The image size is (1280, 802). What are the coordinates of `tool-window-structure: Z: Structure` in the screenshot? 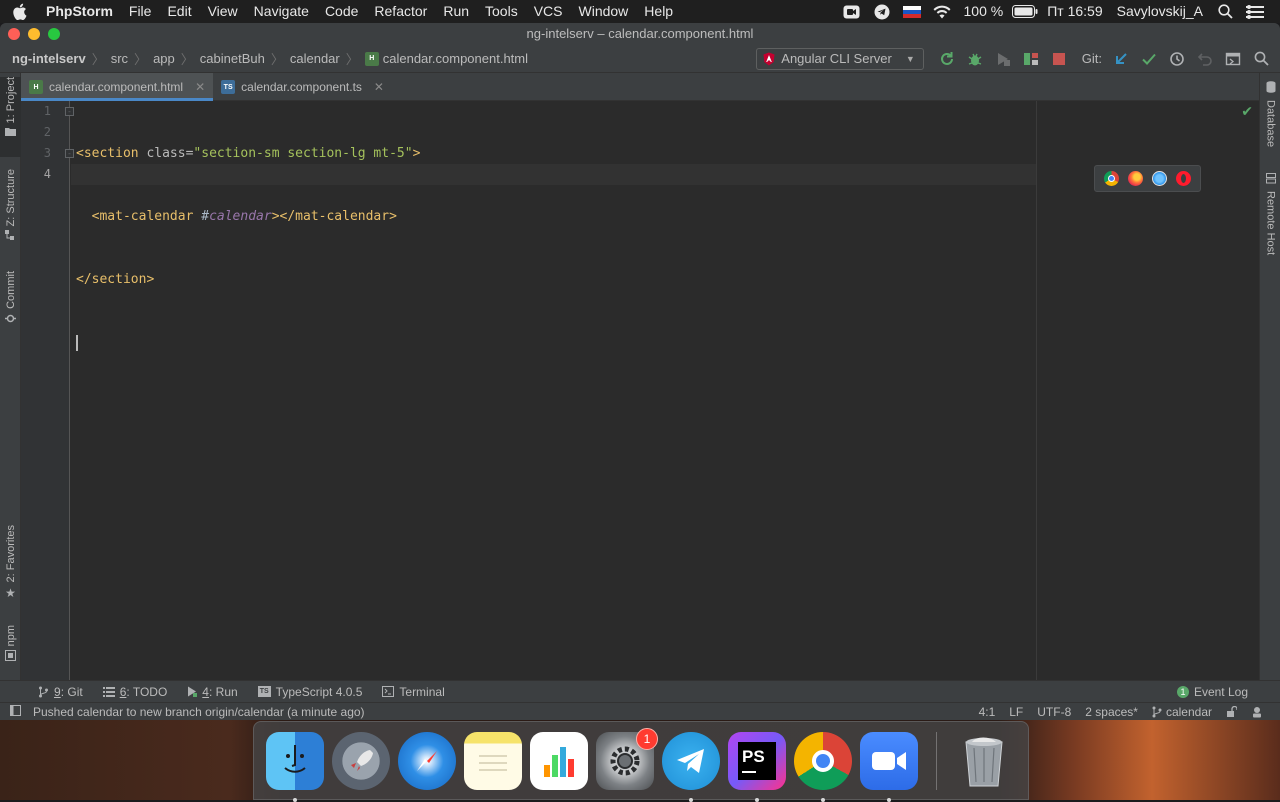 It's located at (10, 211).